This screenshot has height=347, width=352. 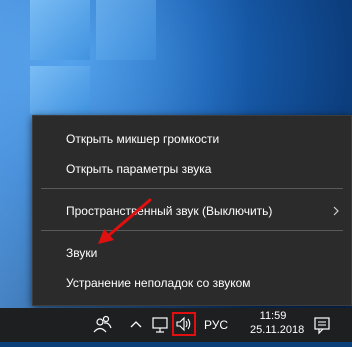 I want to click on taskbar: РУС 11:59 25.11.2018, so click(x=176, y=325).